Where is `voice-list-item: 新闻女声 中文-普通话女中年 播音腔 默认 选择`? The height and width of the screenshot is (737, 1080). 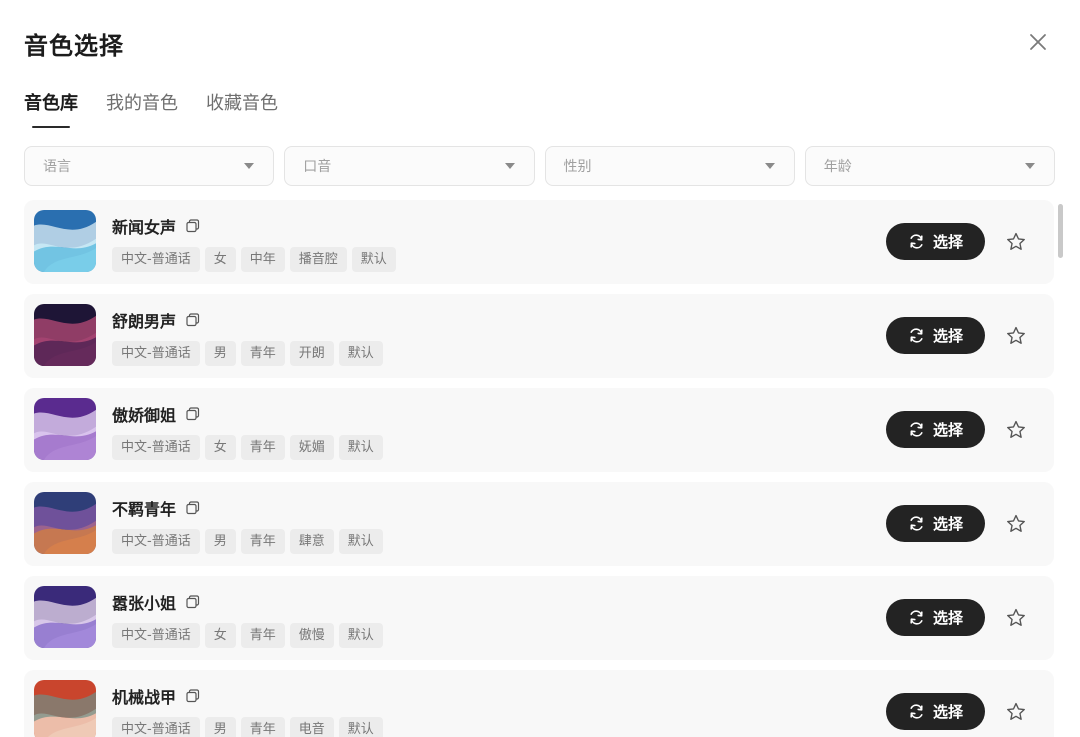
voice-list-item: 新闻女声 中文-普通话女中年 播音腔 默认 选择 is located at coordinates (539, 242).